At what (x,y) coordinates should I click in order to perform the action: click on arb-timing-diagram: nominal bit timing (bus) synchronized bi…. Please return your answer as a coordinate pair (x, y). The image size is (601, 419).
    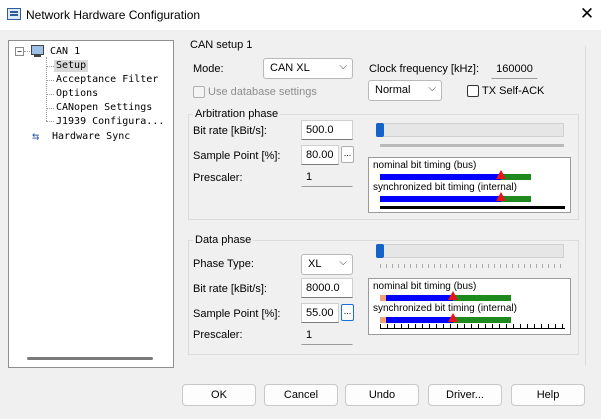
    Looking at the image, I should click on (469, 185).